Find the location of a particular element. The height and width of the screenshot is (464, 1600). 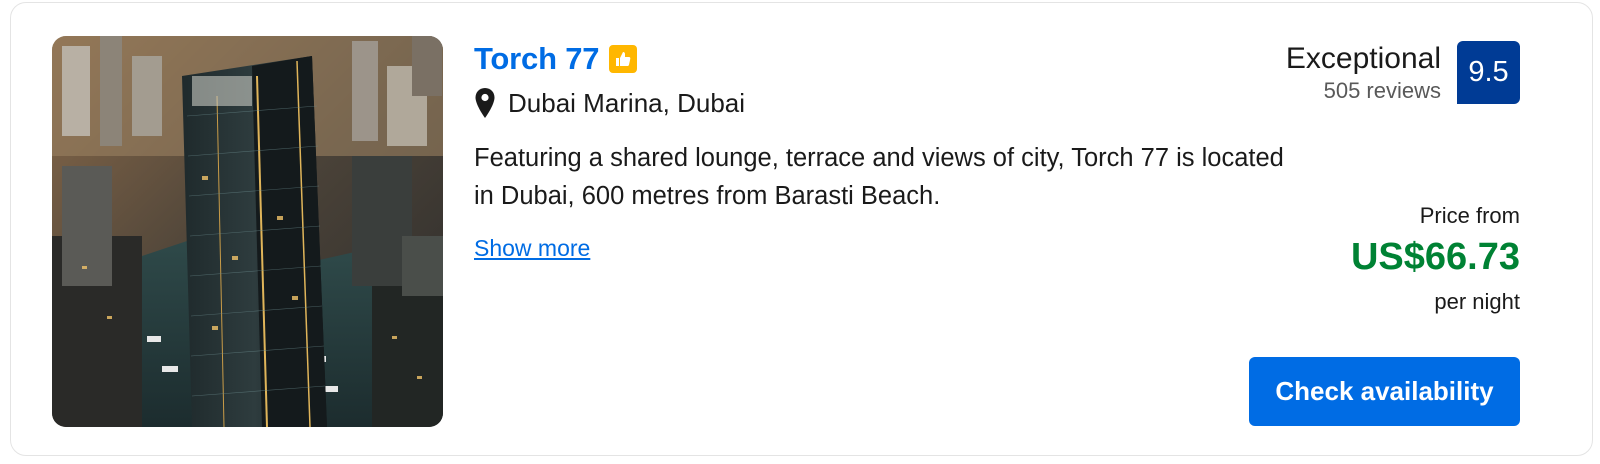

check-availability-button: Check availability is located at coordinates (1384, 391).